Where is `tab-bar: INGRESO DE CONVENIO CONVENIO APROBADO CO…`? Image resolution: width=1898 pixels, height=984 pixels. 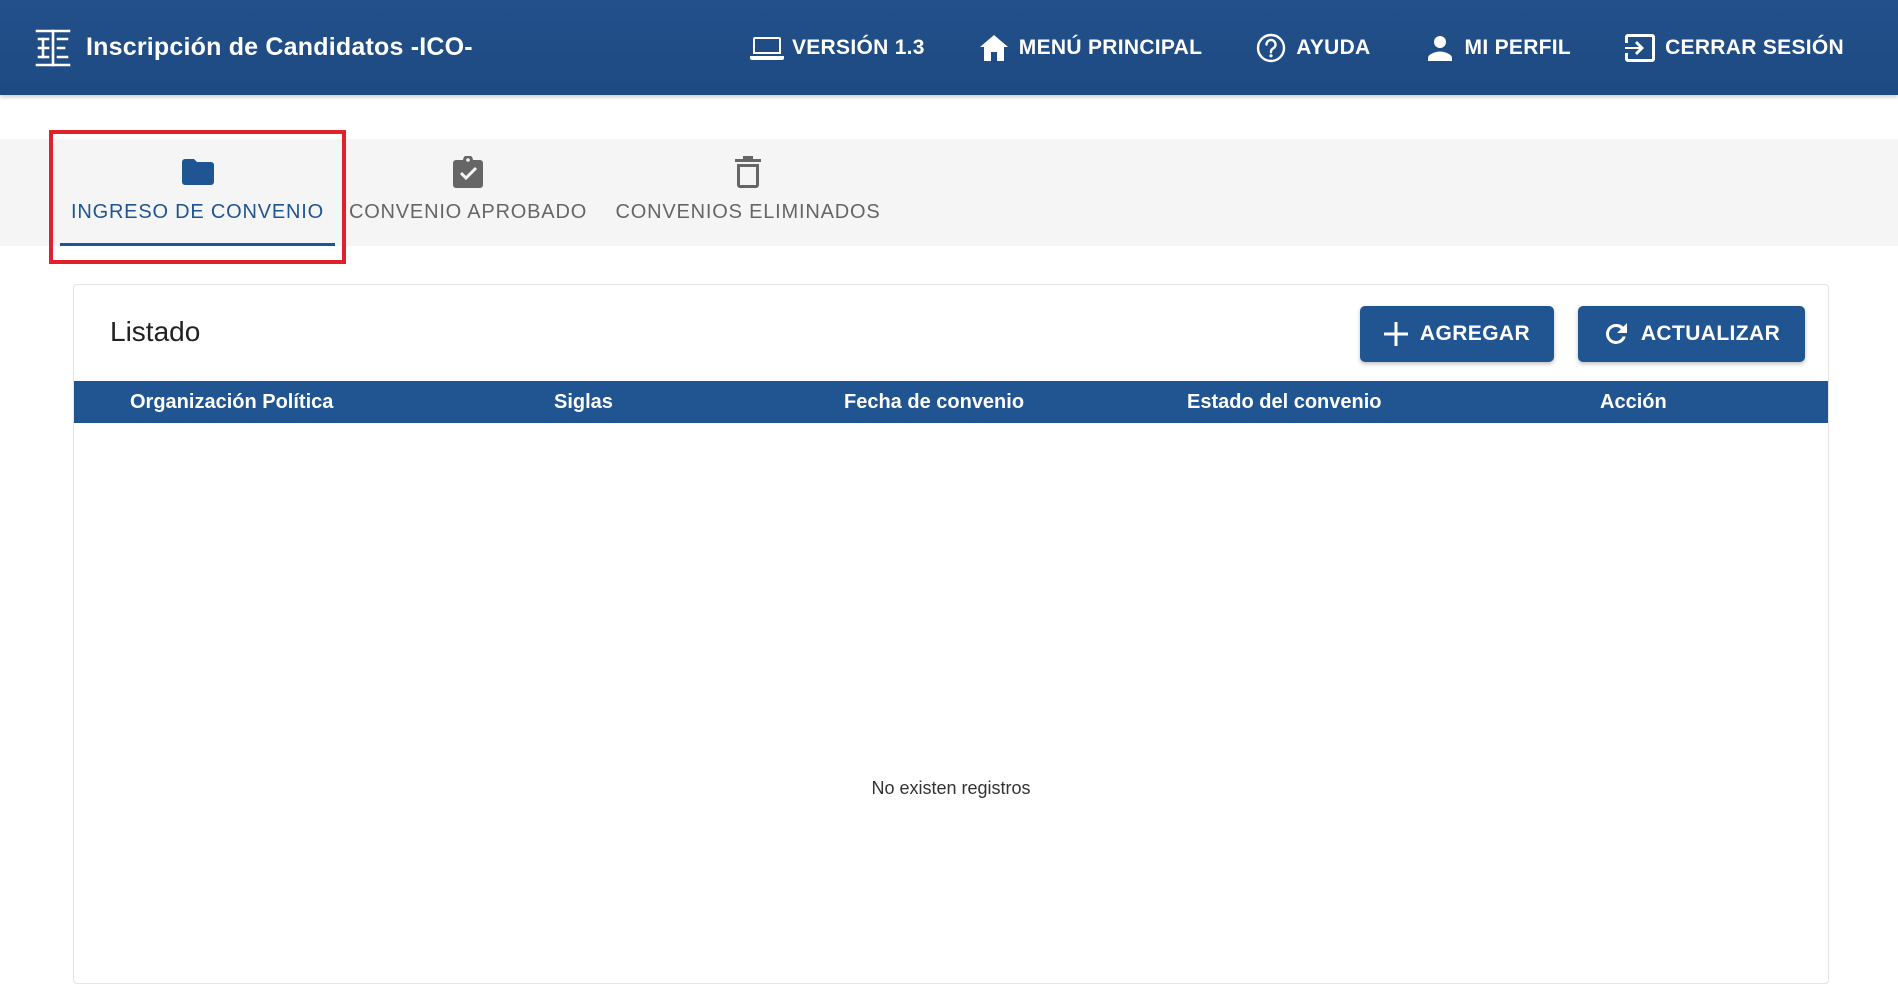
tab-bar: INGRESO DE CONVENIO CONVENIO APROBADO CO… is located at coordinates (949, 192).